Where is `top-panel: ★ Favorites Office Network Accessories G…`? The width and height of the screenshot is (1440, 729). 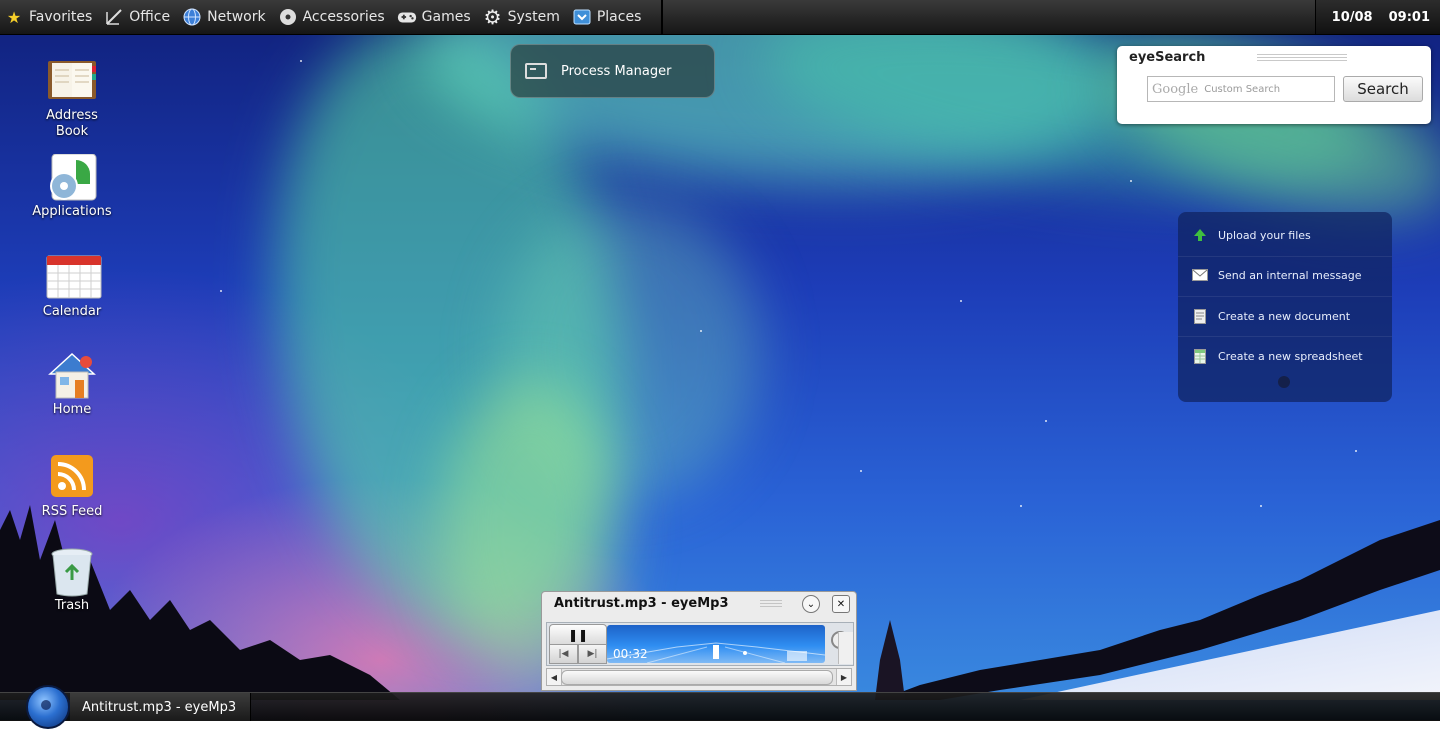 top-panel: ★ Favorites Office Network Accessories G… is located at coordinates (720, 17).